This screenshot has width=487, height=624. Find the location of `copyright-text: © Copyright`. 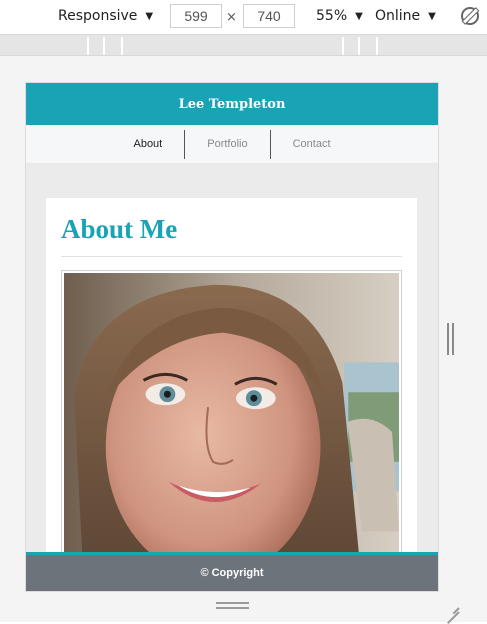

copyright-text: © Copyright is located at coordinates (232, 573).